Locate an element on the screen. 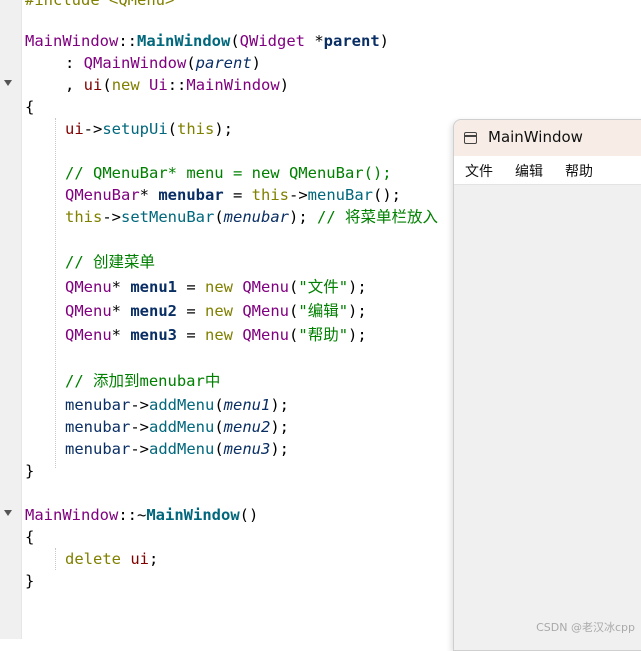 Image resolution: width=641 pixels, height=651 pixels. code-line: // QMenuBar* menu = new QMenuBar(); is located at coordinates (228, 173).